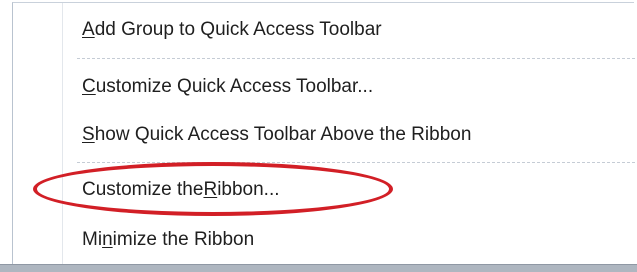 The image size is (637, 272). I want to click on menu-item-accelerator-key: S, so click(88, 134).